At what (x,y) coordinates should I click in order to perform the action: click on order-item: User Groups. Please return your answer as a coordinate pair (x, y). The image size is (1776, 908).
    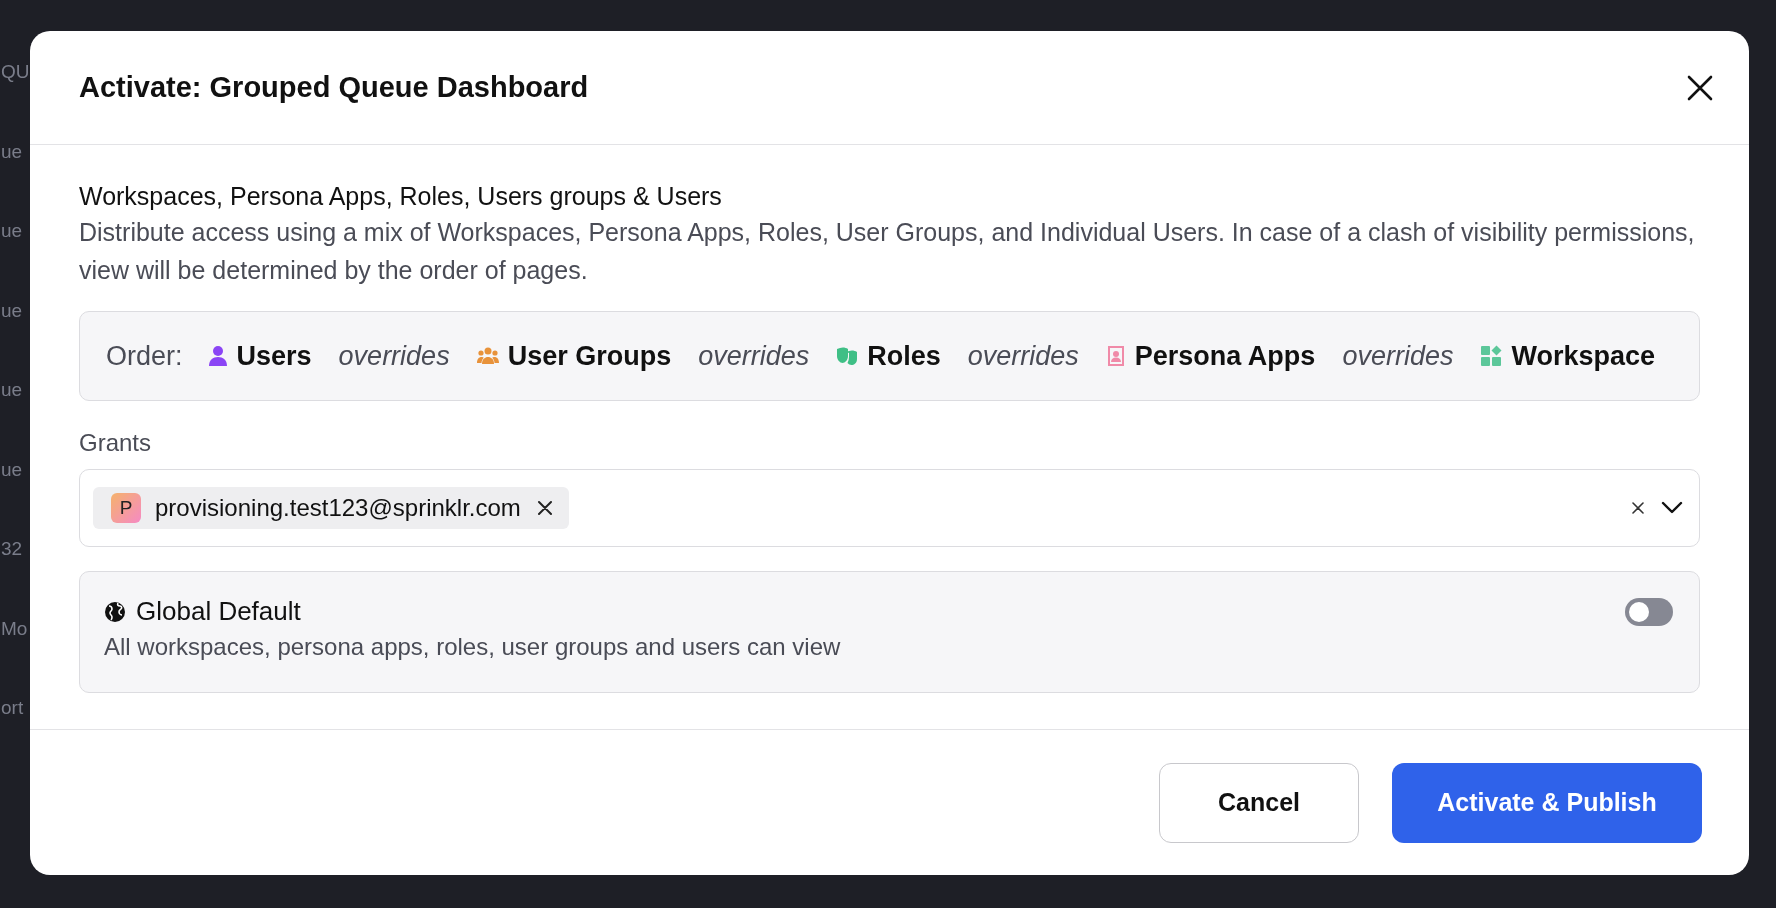
    Looking at the image, I should click on (589, 356).